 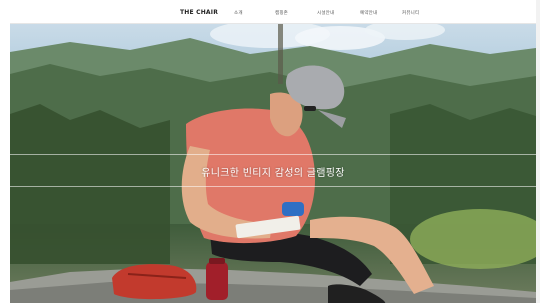 What do you see at coordinates (273, 186) in the screenshot?
I see `tagline-rule-bottom` at bounding box center [273, 186].